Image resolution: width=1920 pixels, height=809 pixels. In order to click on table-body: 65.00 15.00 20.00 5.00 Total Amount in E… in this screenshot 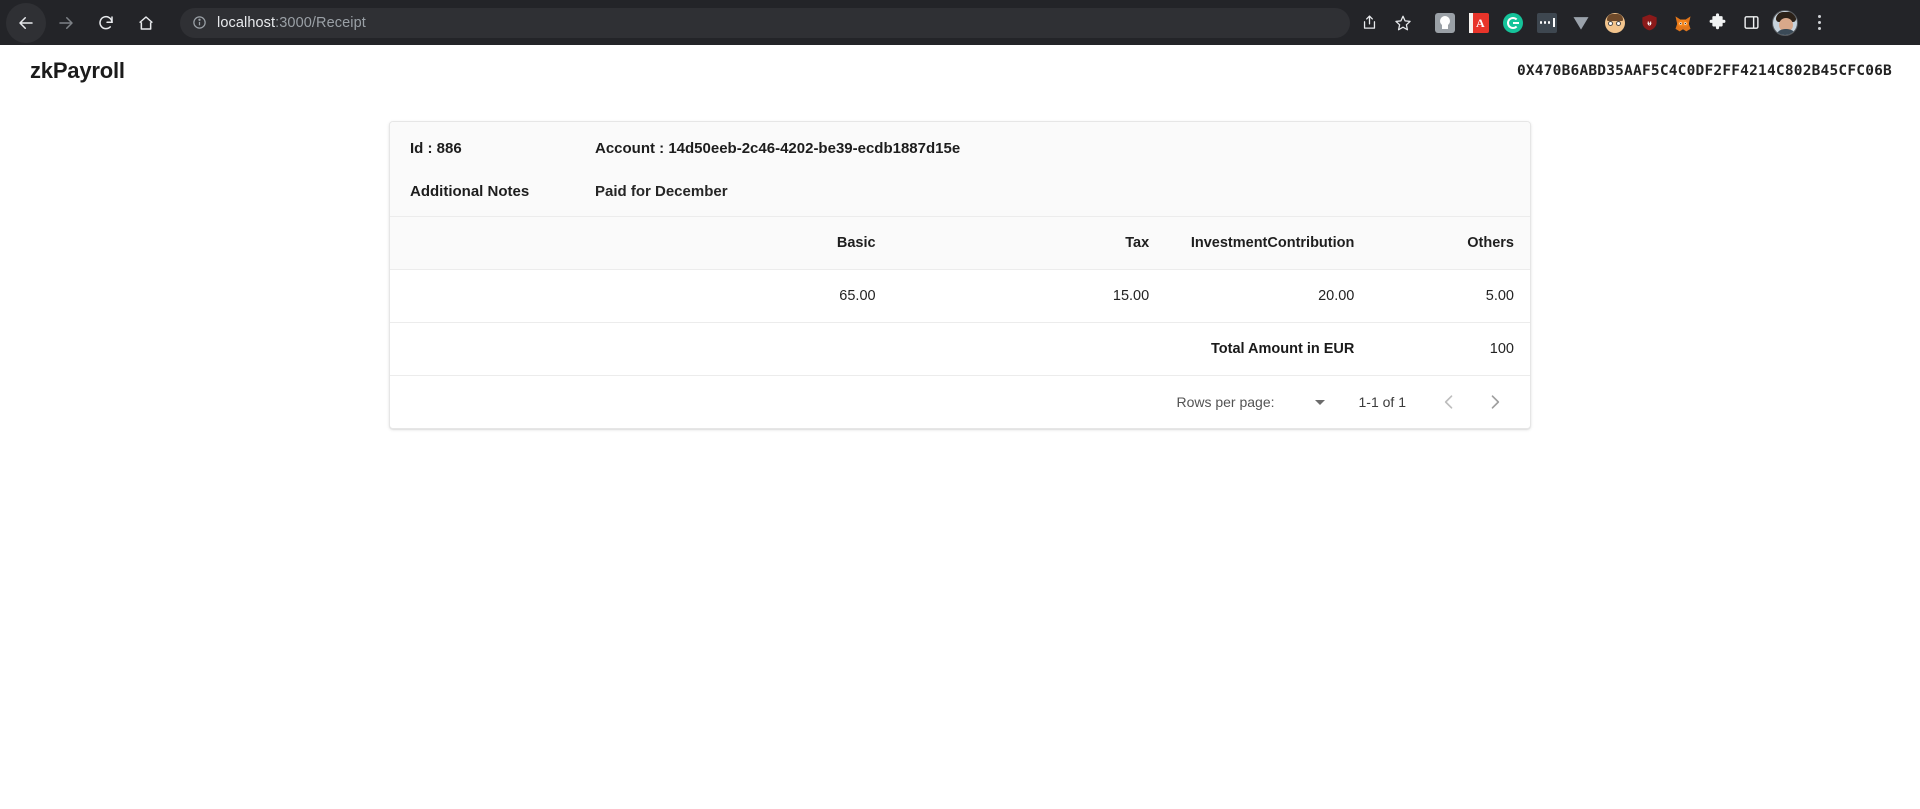, I will do `click(960, 322)`.